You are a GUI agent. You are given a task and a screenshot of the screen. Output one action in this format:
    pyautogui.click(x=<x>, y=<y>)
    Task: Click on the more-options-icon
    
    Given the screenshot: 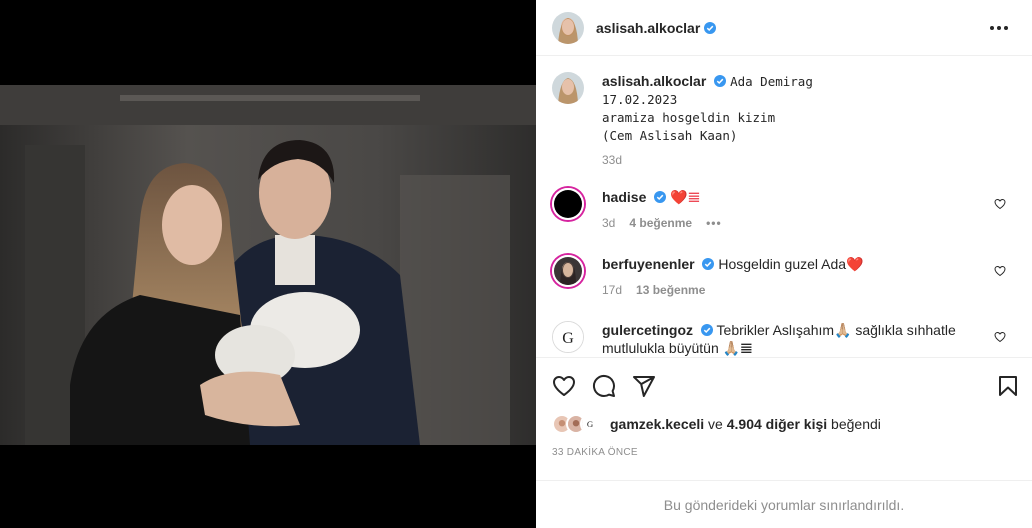 What is the action you would take?
    pyautogui.click(x=999, y=28)
    